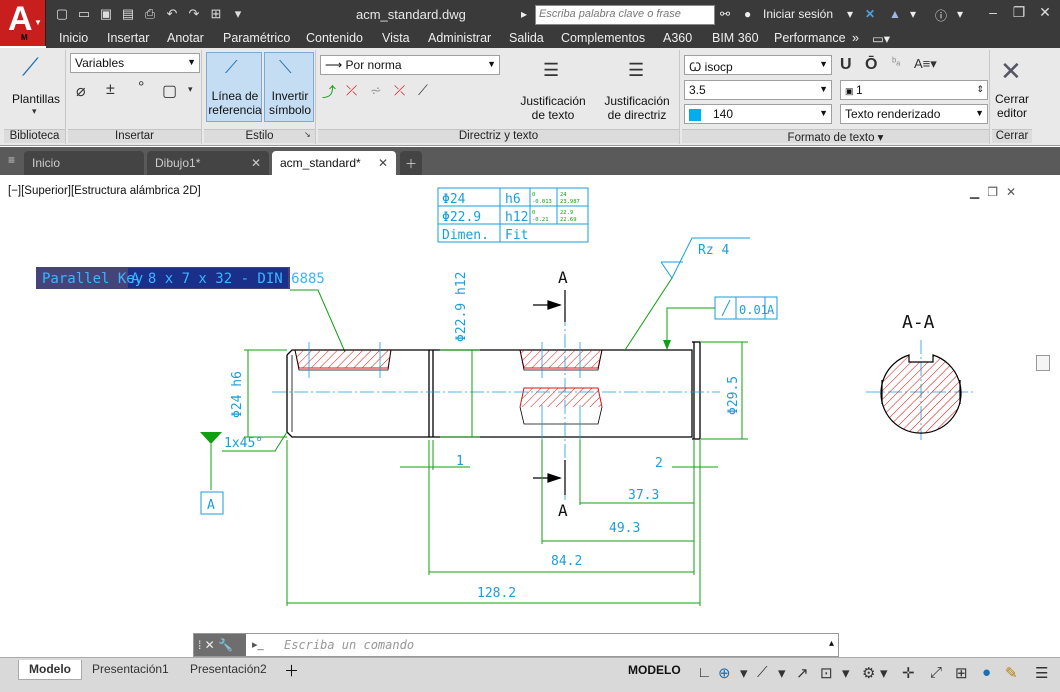  Describe the element at coordinates (238, 14) in the screenshot. I see `customize-icon: ▾` at that location.